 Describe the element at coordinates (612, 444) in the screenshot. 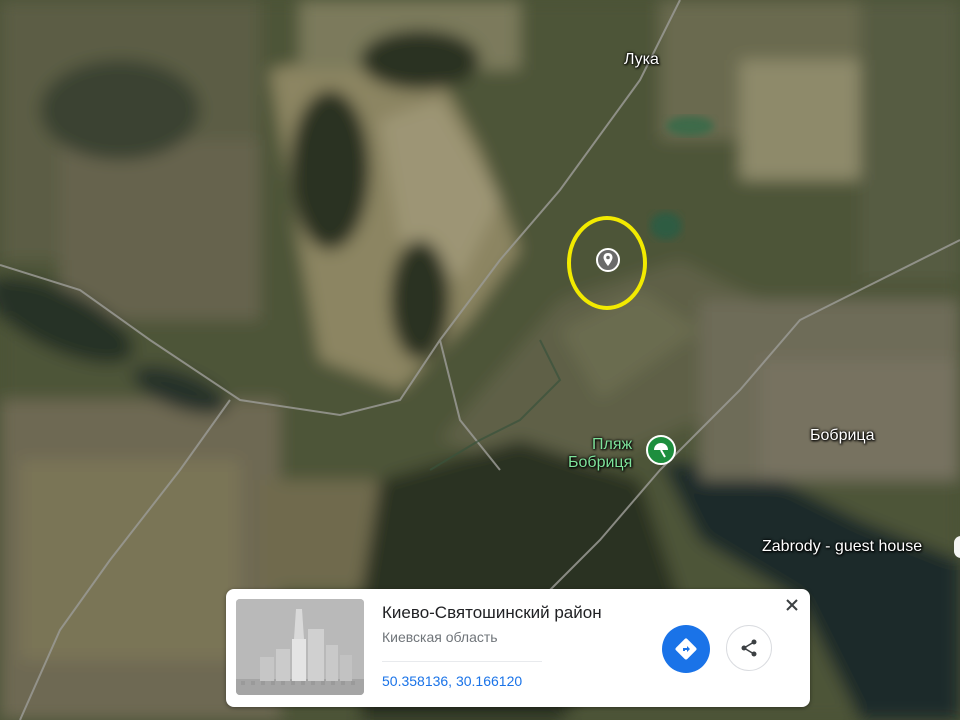

I see `beach-poi-label-line1: Пляж` at that location.